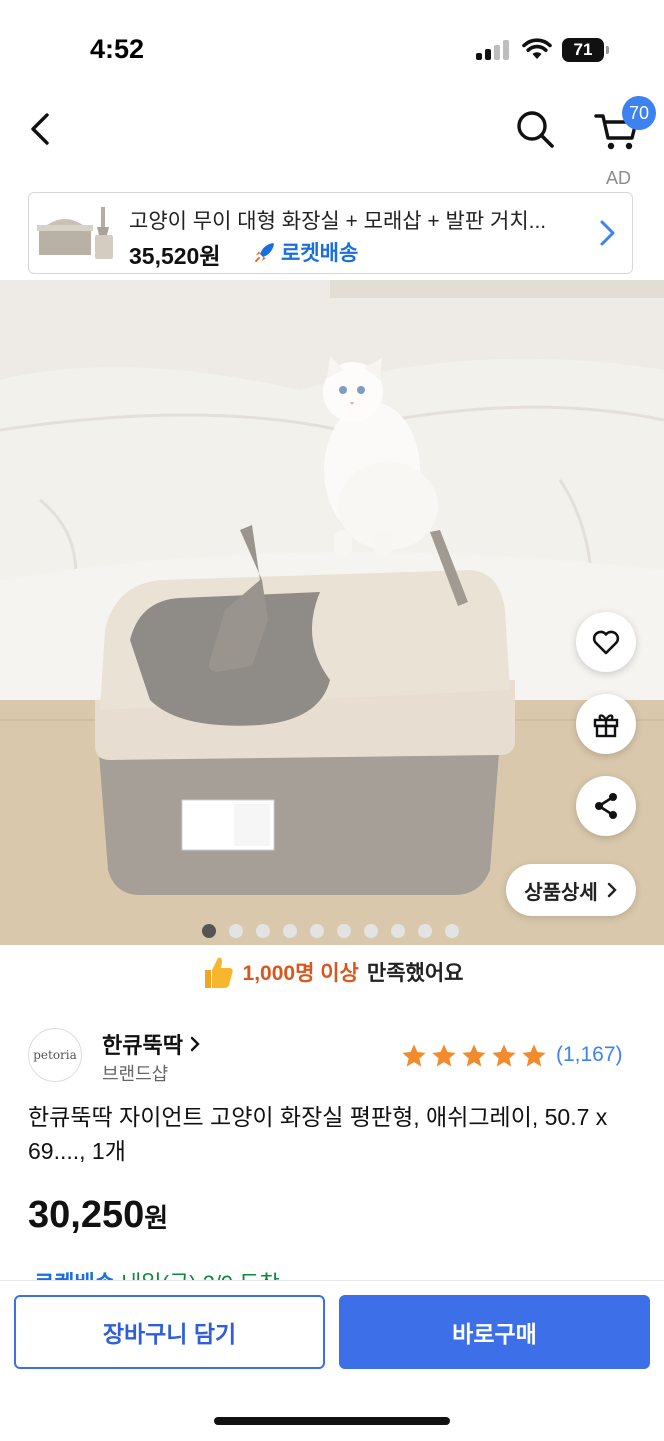 The height and width of the screenshot is (1441, 664). I want to click on brand-shop-label: 브랜드샵, so click(135, 1074).